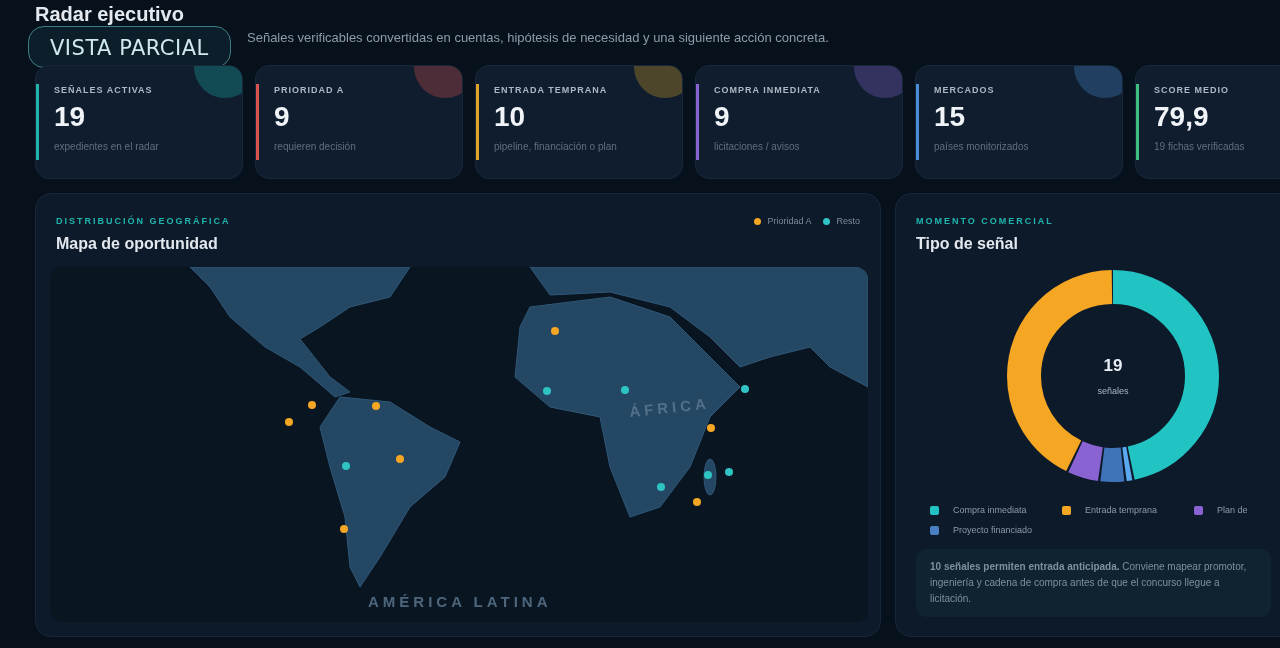 The image size is (1280, 648). What do you see at coordinates (555, 146) in the screenshot?
I see `kpi-note: pipeline, financiación o plan` at bounding box center [555, 146].